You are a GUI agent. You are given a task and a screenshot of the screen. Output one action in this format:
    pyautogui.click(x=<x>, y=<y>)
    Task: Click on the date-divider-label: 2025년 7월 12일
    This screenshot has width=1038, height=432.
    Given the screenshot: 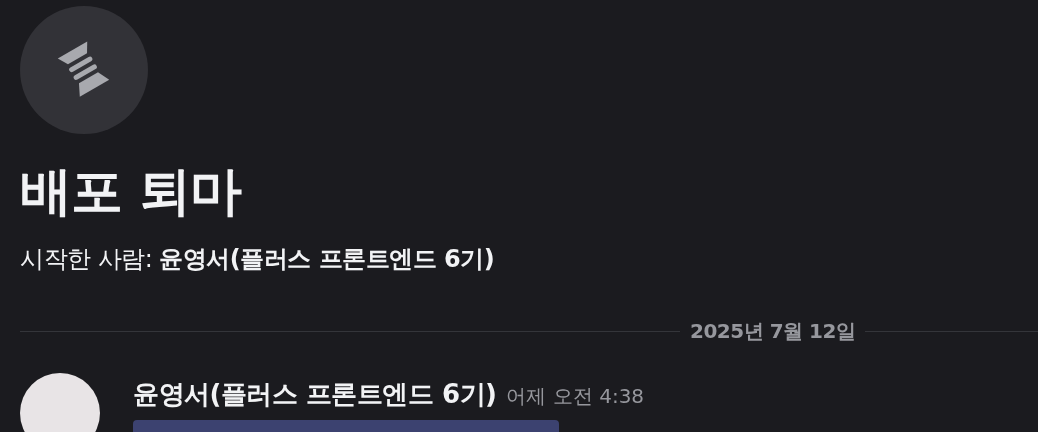 What is the action you would take?
    pyautogui.click(x=773, y=331)
    